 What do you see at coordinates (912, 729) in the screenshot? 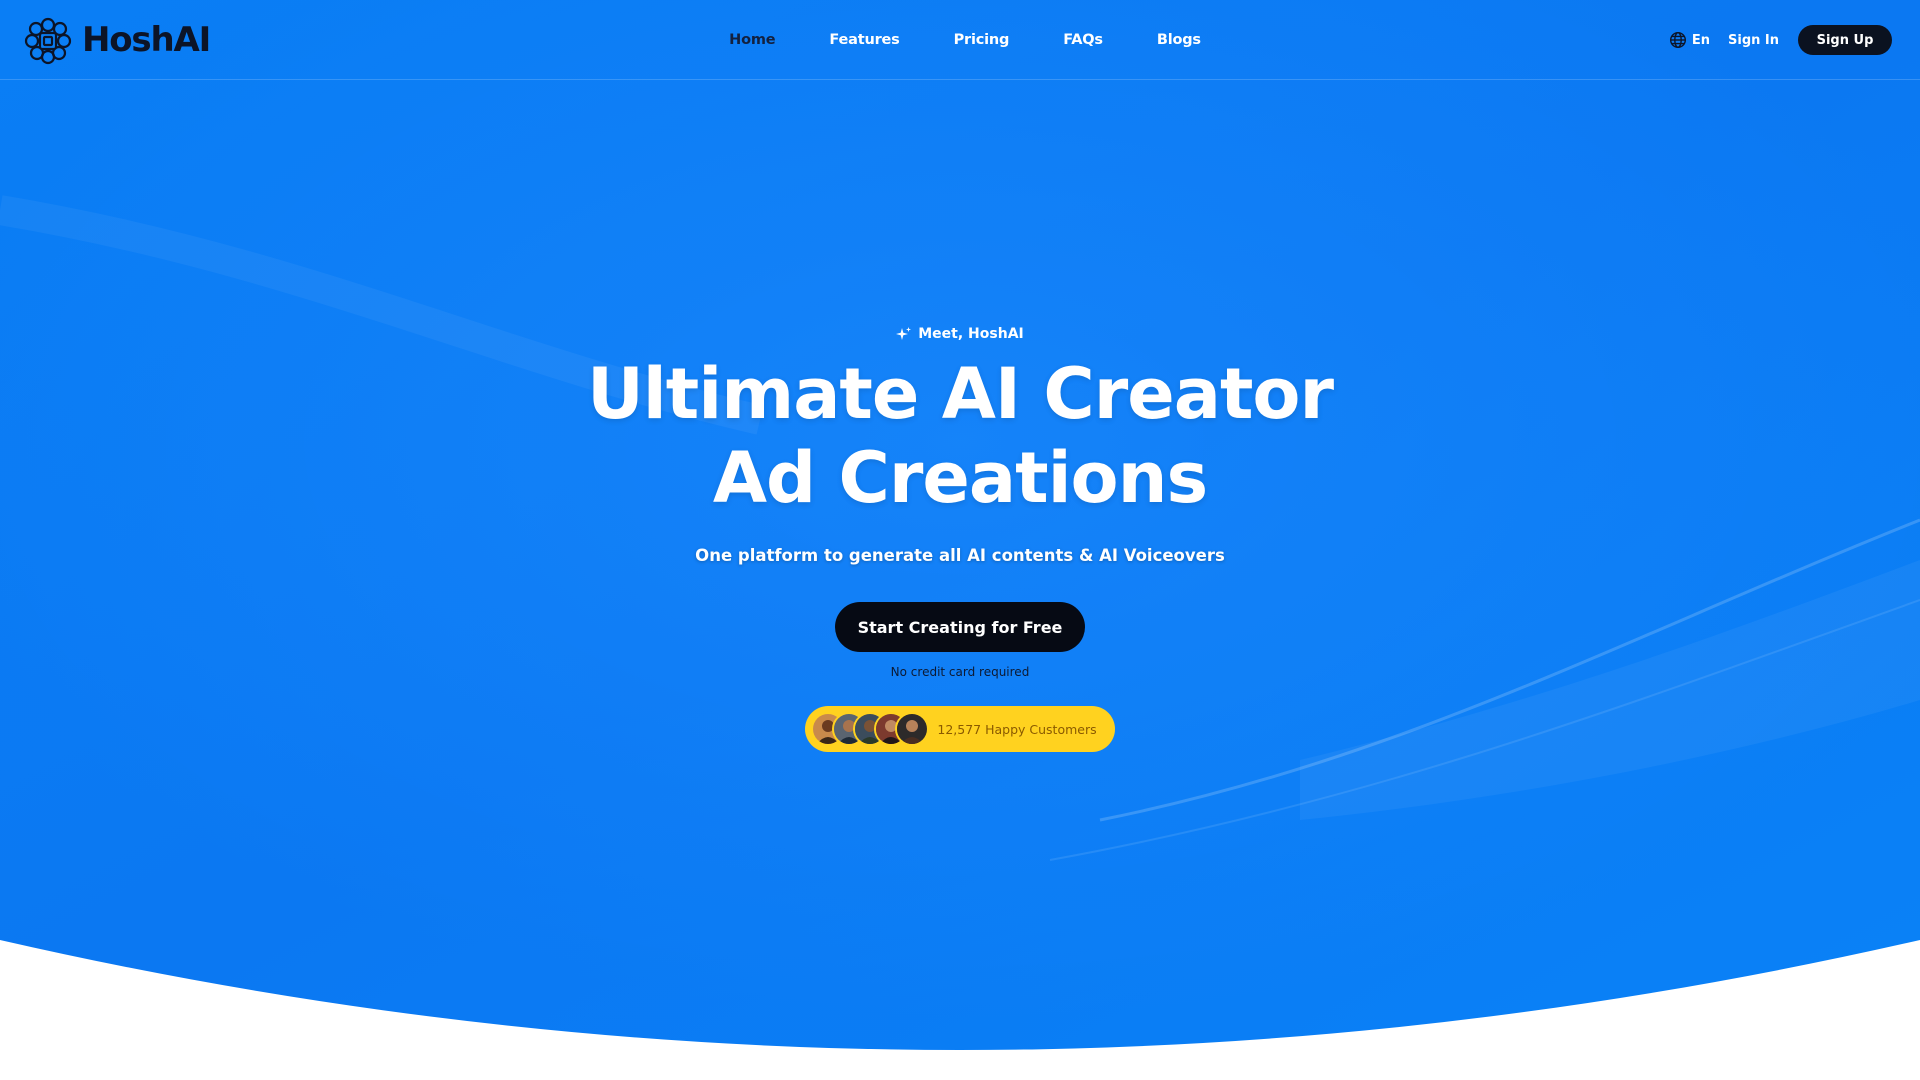
I see `avatar` at bounding box center [912, 729].